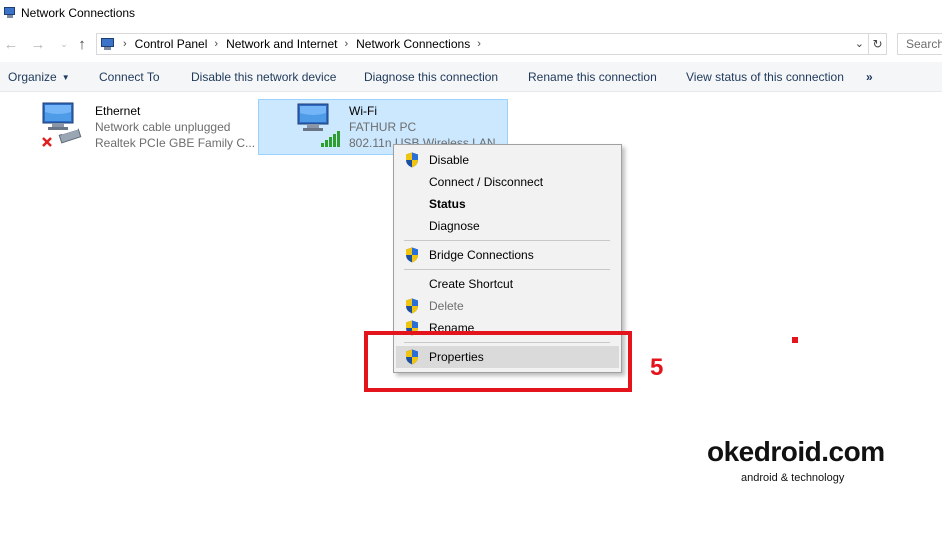 This screenshot has height=542, width=942. I want to click on menu-item-disable: Disable, so click(507, 160).